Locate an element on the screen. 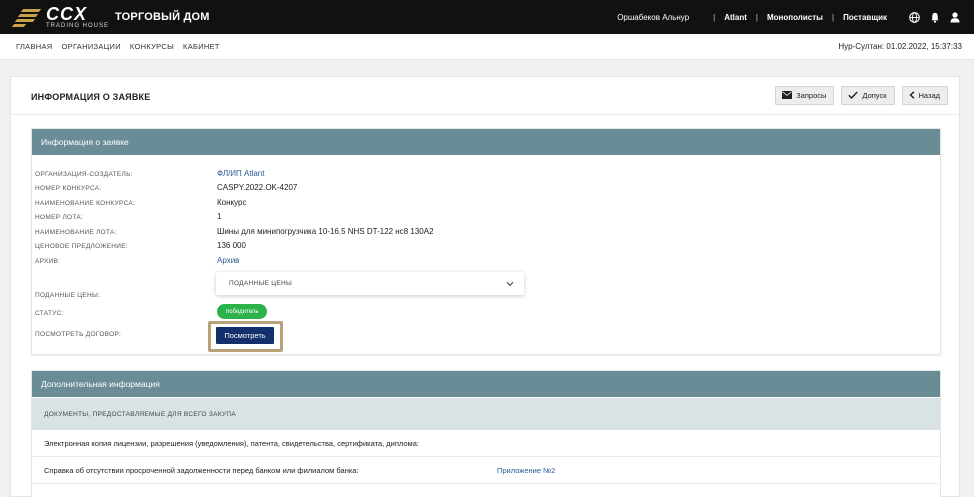 This screenshot has height=497, width=974. check-icon is located at coordinates (853, 96).